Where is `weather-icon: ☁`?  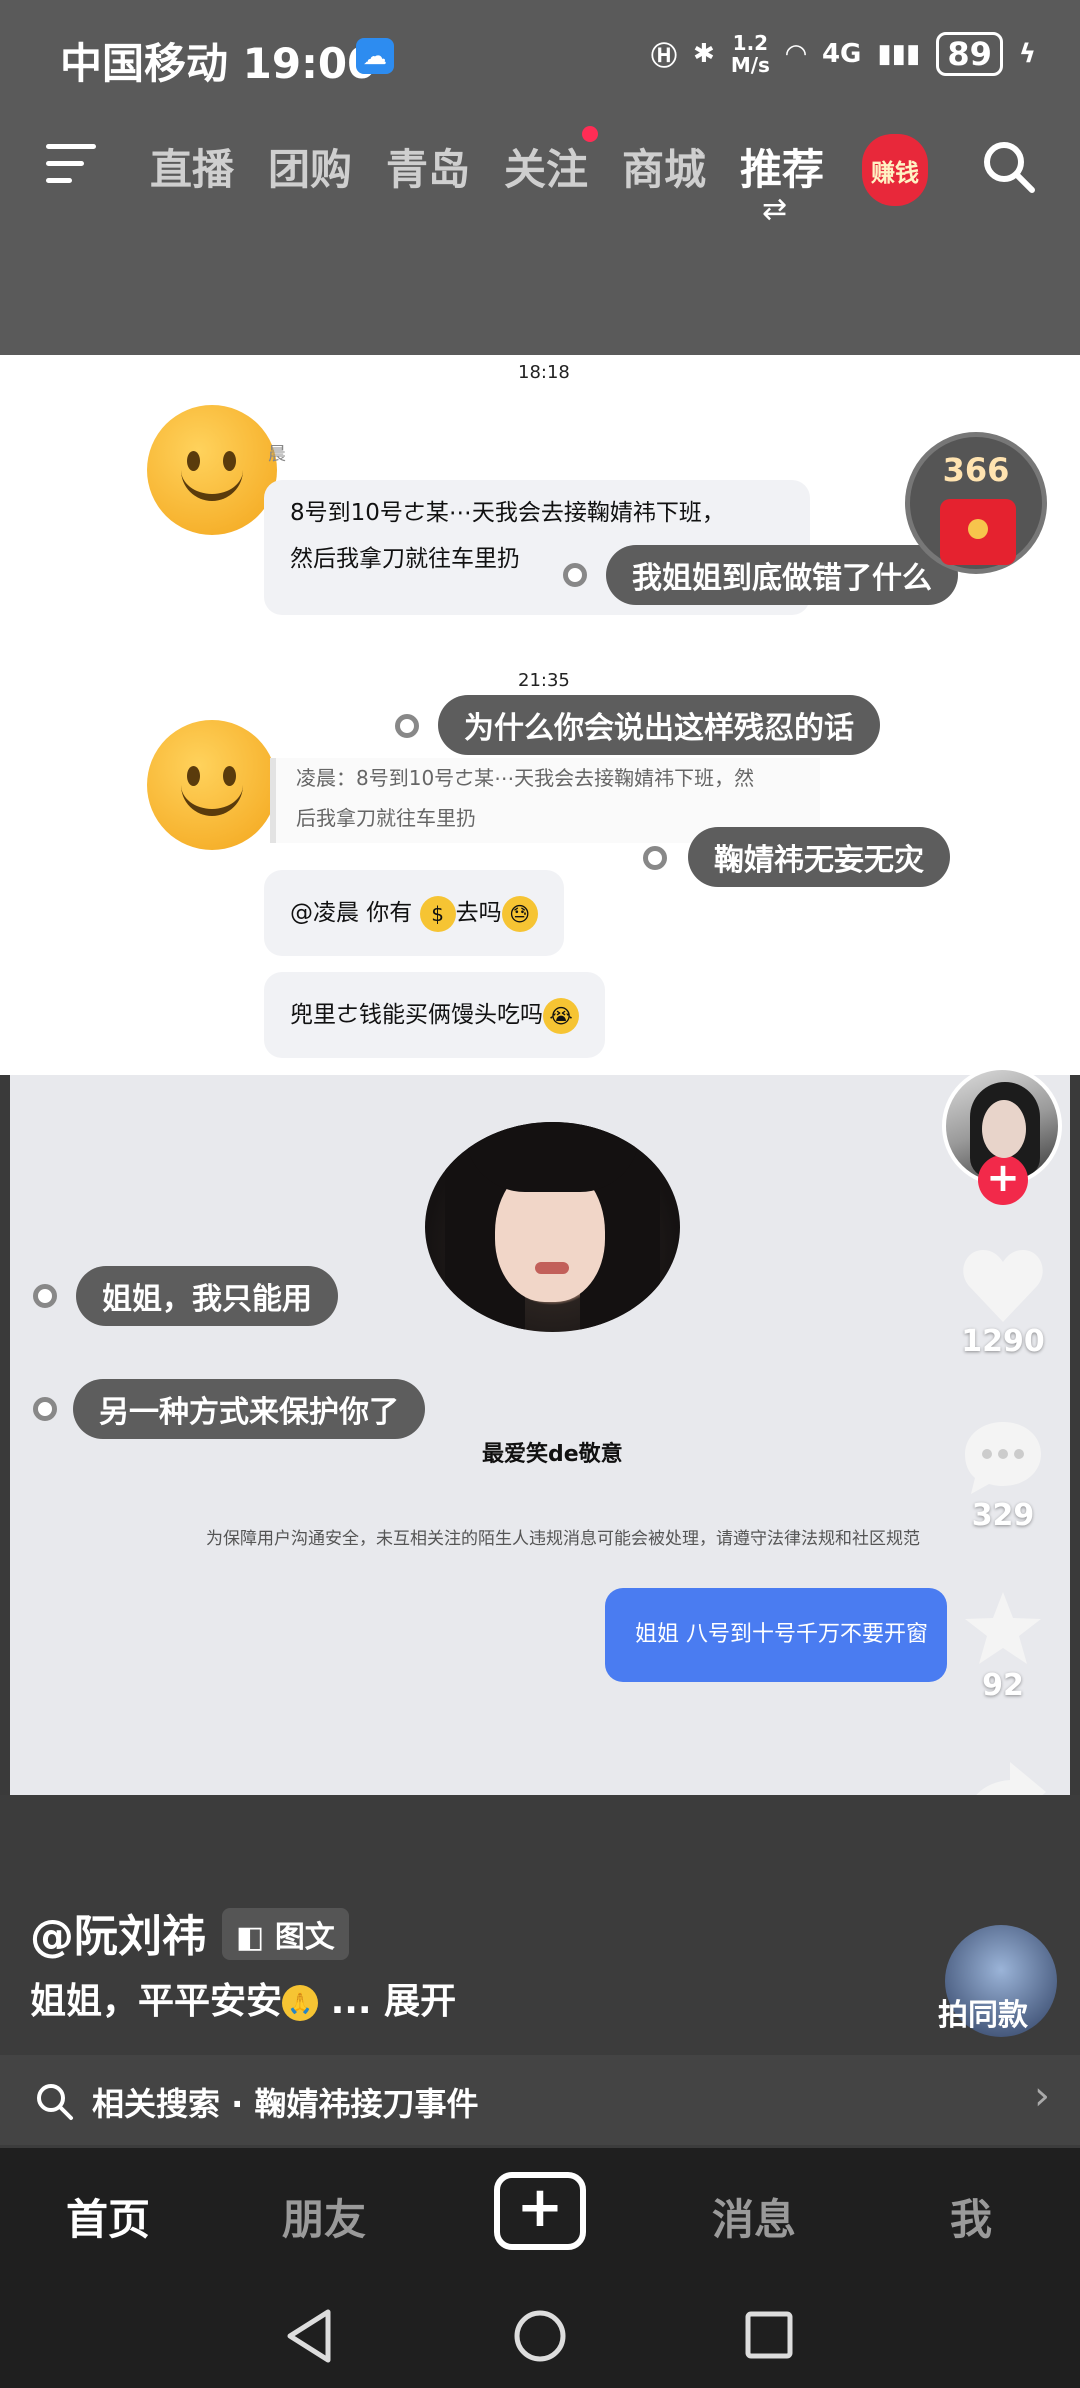 weather-icon: ☁ is located at coordinates (375, 56).